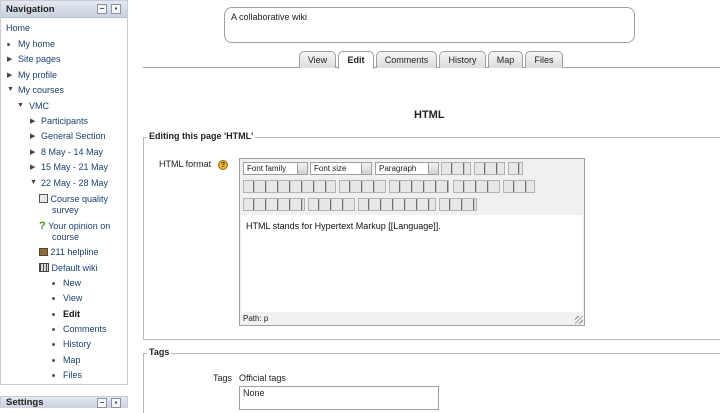 The image size is (720, 413). I want to click on nav-my-home: My home, so click(30, 44).